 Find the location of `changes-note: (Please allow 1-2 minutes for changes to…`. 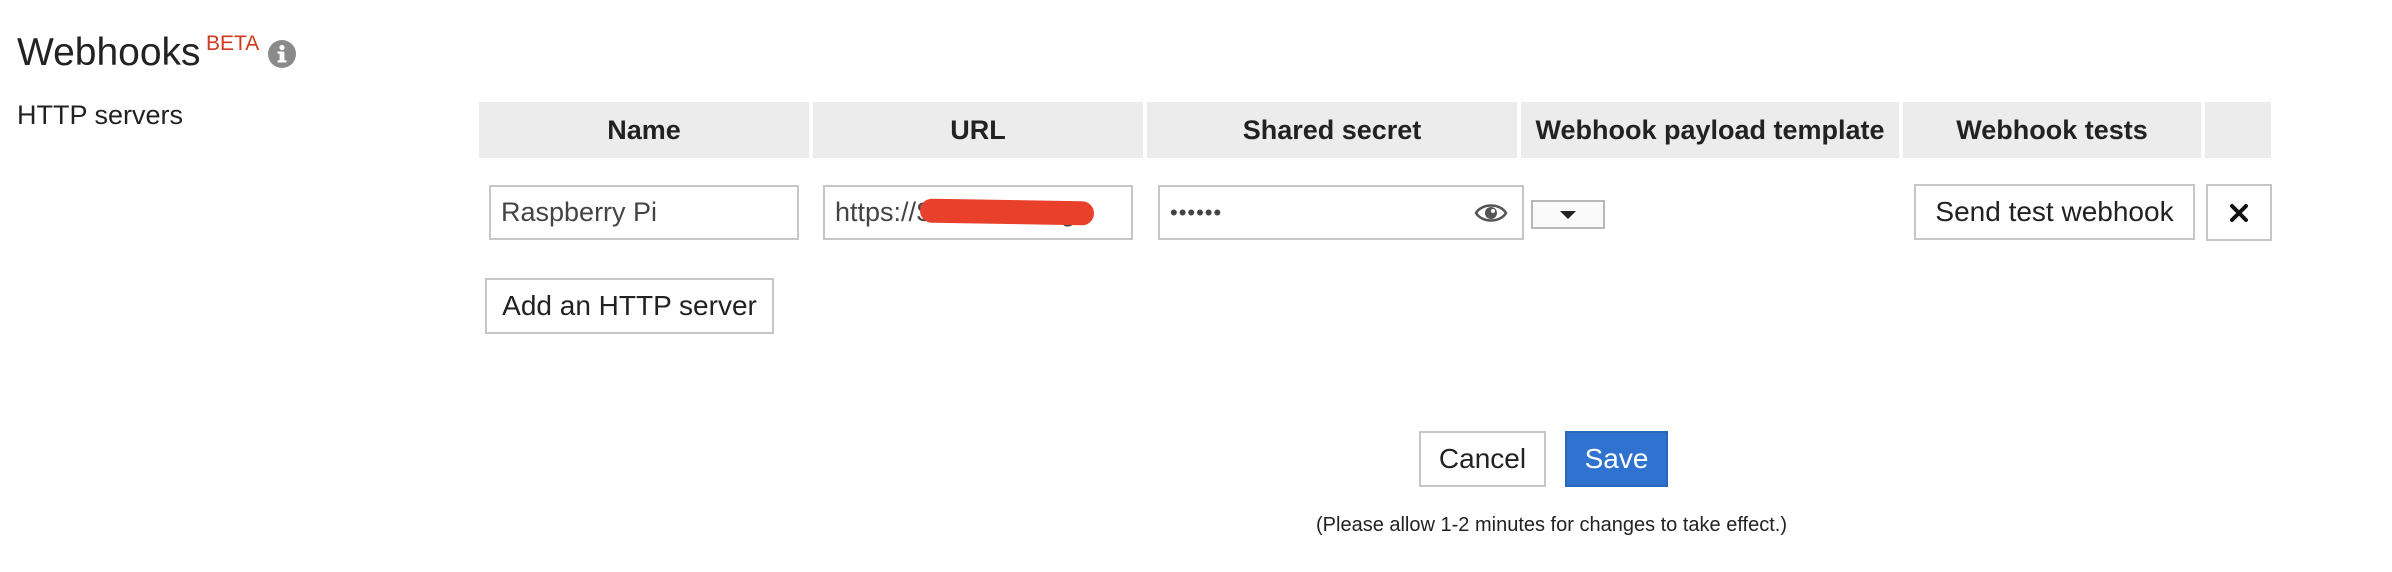

changes-note: (Please allow 1-2 minutes for changes to… is located at coordinates (1551, 525).